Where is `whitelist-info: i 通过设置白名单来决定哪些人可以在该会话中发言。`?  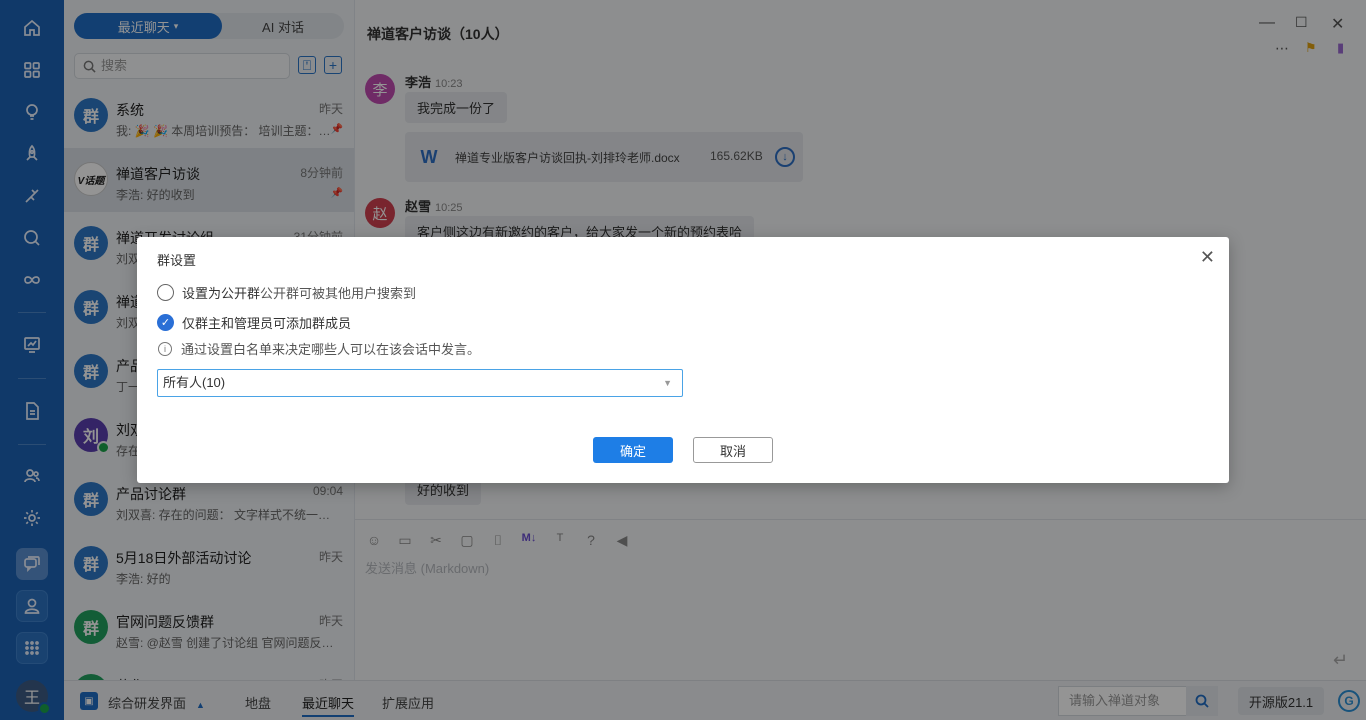 whitelist-info: i 通过设置白名单来决定哪些人可以在该会话中发言。 is located at coordinates (319, 348).